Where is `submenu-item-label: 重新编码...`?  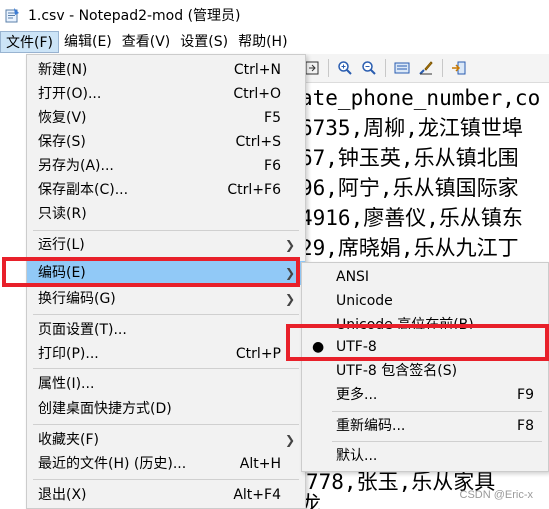 submenu-item-label: 重新编码... is located at coordinates (371, 426).